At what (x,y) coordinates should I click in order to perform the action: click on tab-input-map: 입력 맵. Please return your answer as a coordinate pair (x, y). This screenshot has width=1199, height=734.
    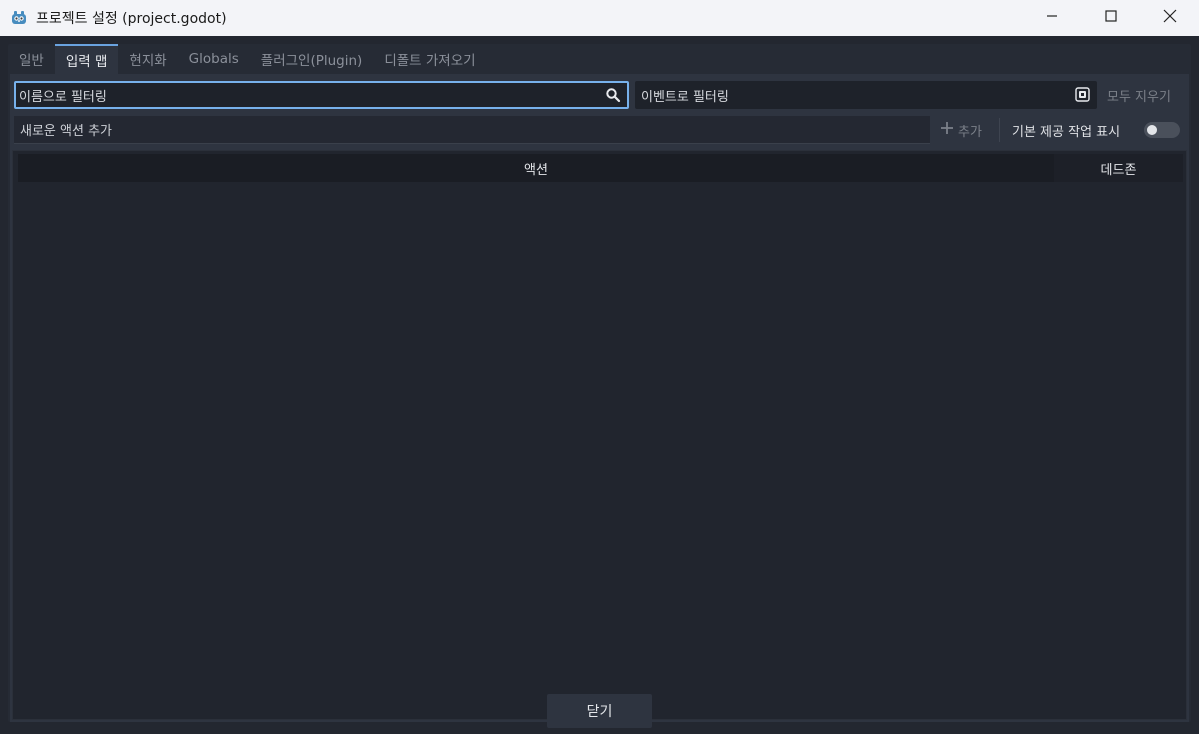
    Looking at the image, I should click on (86, 59).